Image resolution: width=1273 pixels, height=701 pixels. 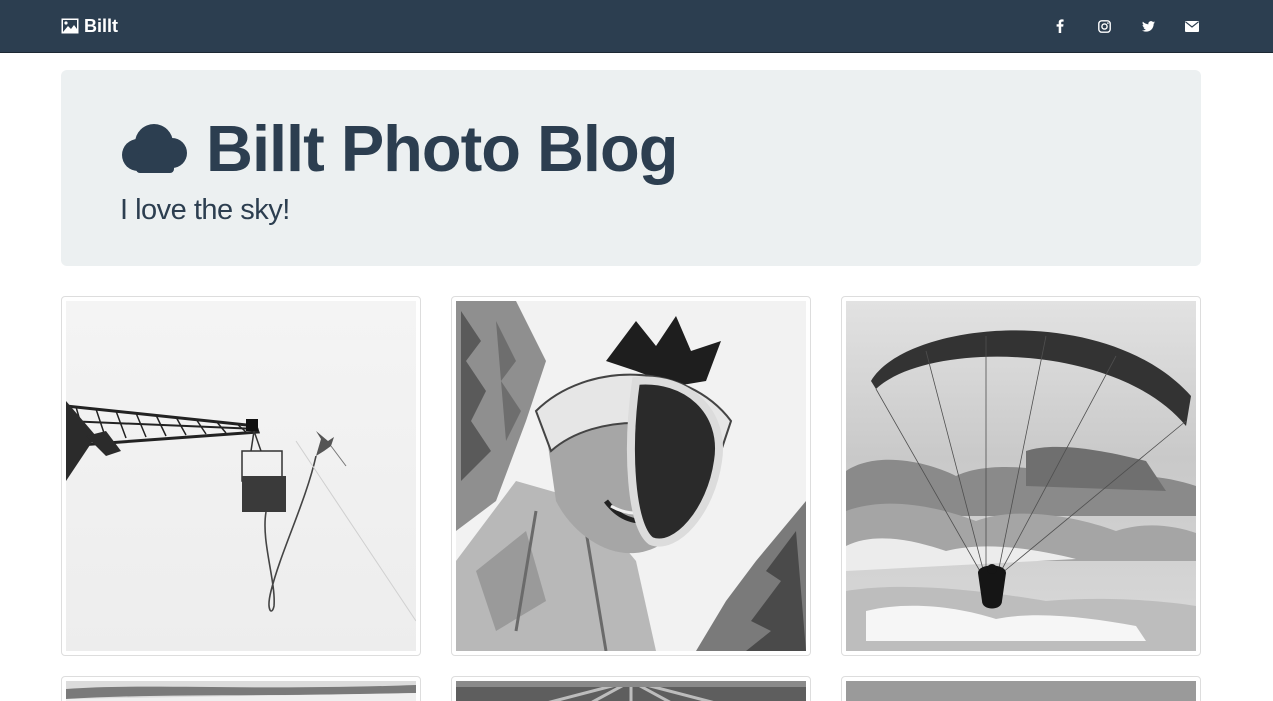 I want to click on envelope-icon, so click(x=1192, y=26).